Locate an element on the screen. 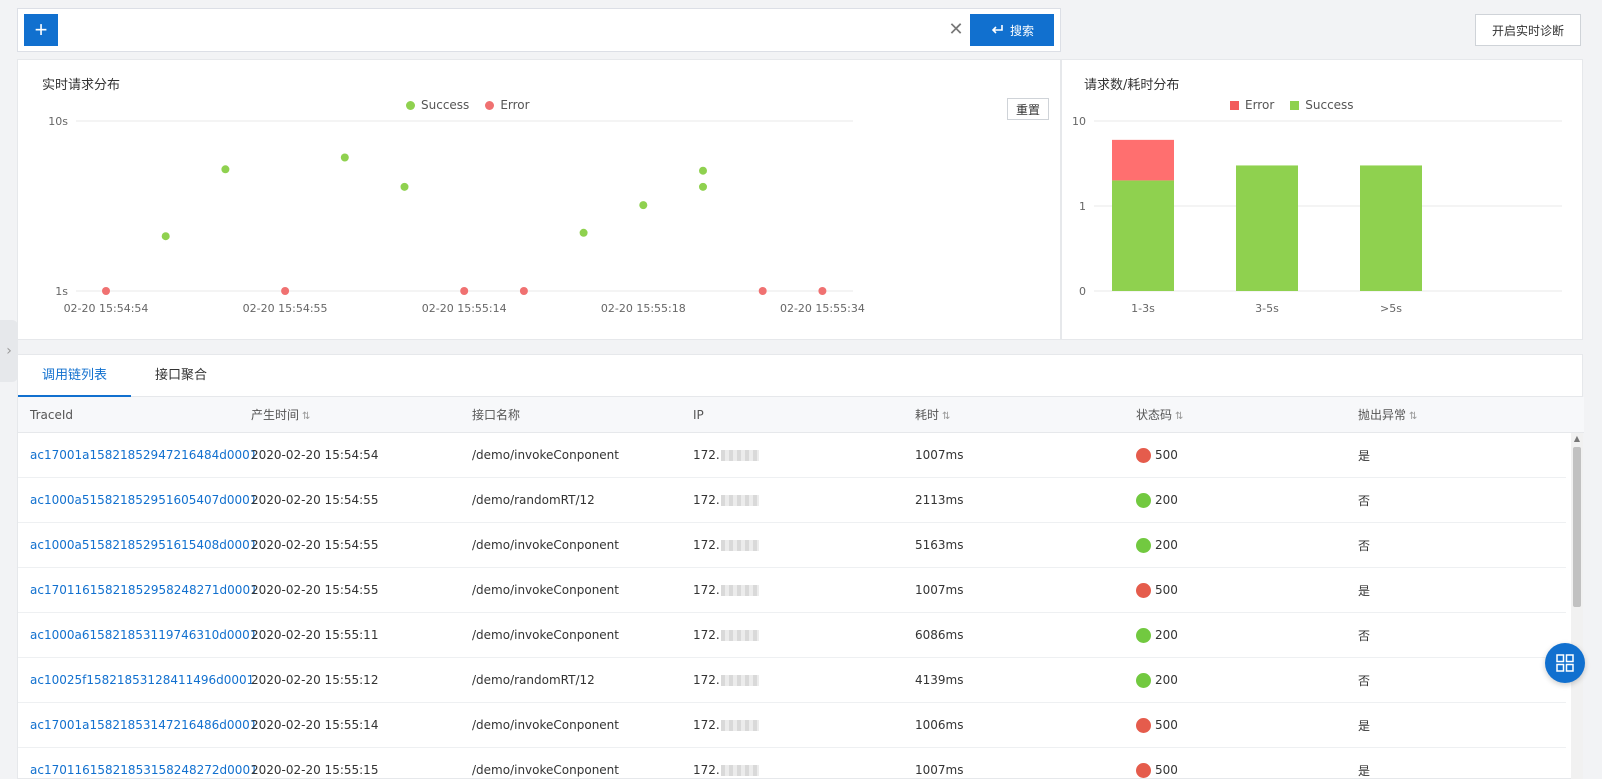 Image resolution: width=1602 pixels, height=779 pixels. trace-id-link: ac17011615821852958248271d0001 is located at coordinates (144, 590).